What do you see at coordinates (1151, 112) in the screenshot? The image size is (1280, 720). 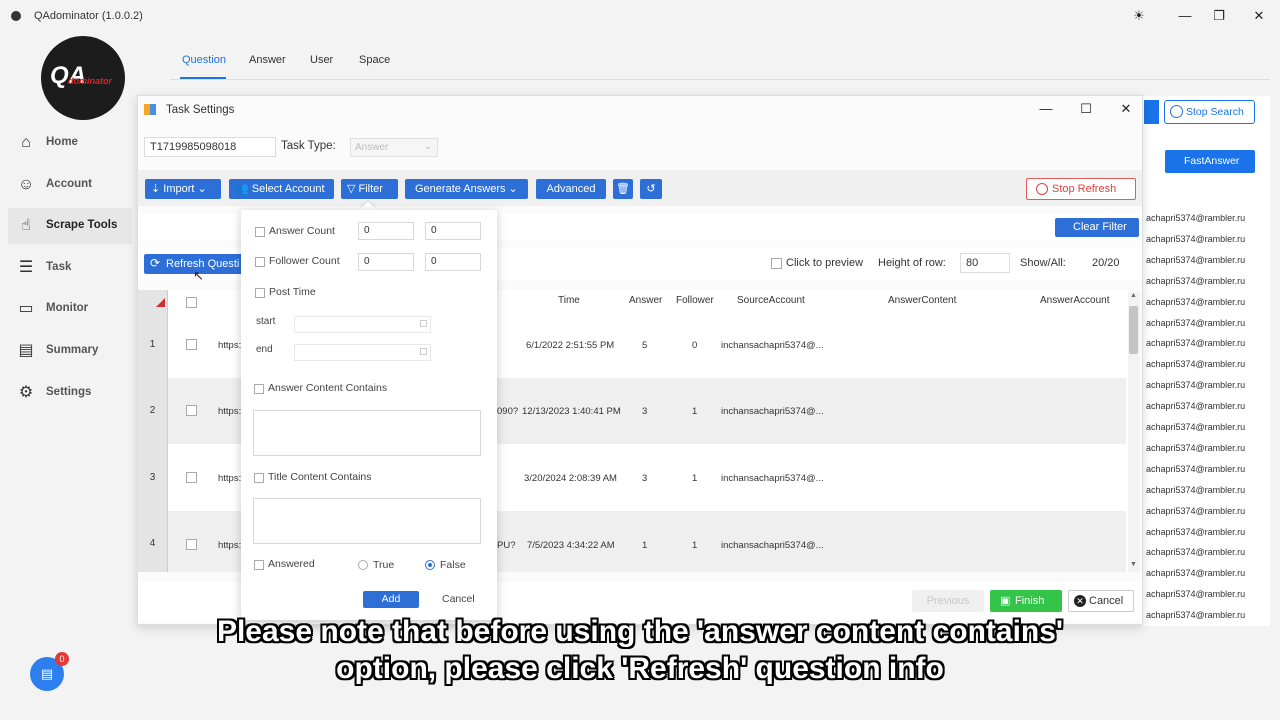 I see `search-button-edge` at bounding box center [1151, 112].